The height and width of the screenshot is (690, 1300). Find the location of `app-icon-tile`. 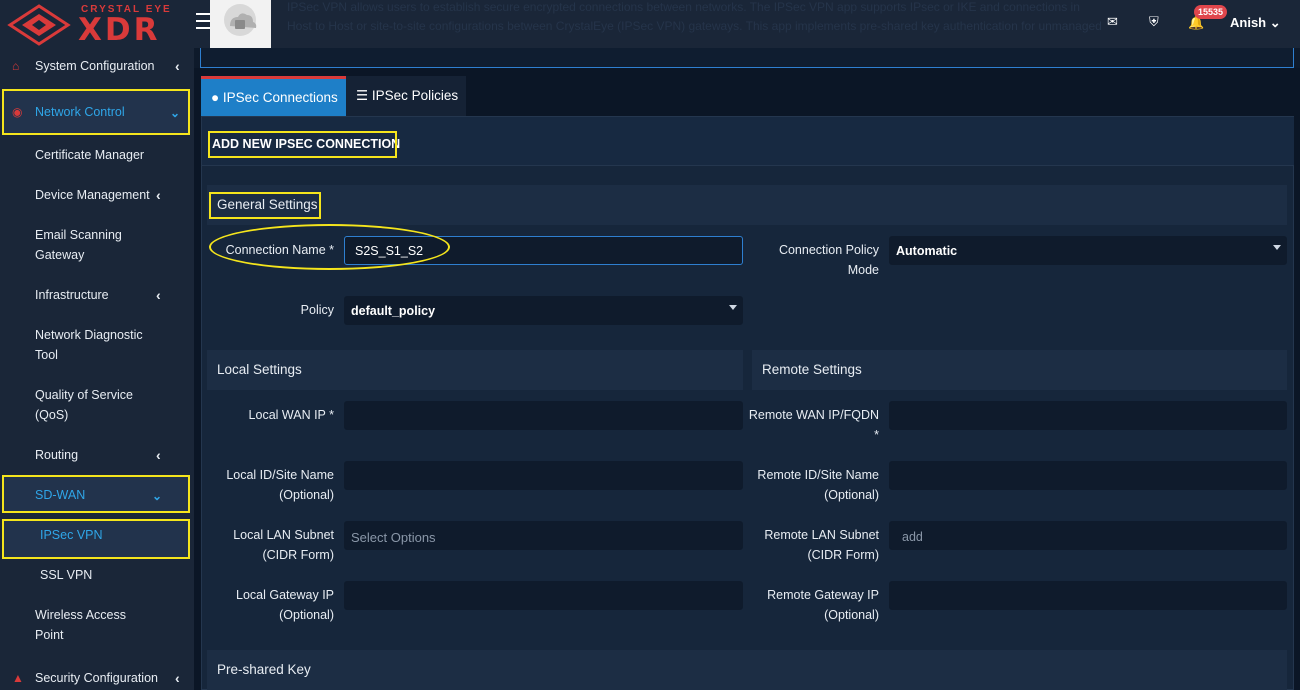

app-icon-tile is located at coordinates (240, 27).